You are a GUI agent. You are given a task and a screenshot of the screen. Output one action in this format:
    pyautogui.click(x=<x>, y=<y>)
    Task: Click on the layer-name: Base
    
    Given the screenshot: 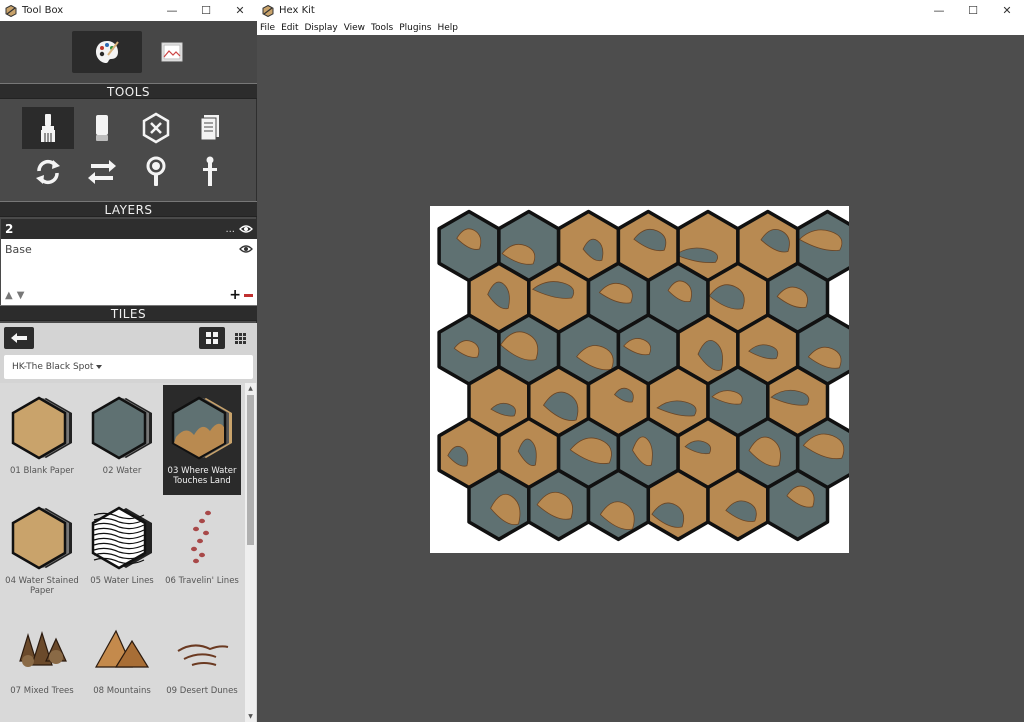 What is the action you would take?
    pyautogui.click(x=122, y=249)
    